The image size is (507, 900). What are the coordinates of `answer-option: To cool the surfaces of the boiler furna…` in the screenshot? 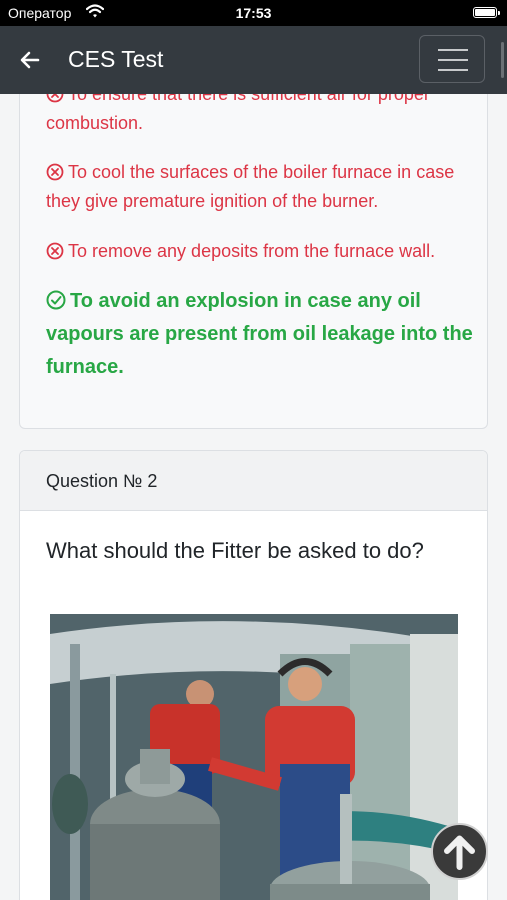 It's located at (261, 187).